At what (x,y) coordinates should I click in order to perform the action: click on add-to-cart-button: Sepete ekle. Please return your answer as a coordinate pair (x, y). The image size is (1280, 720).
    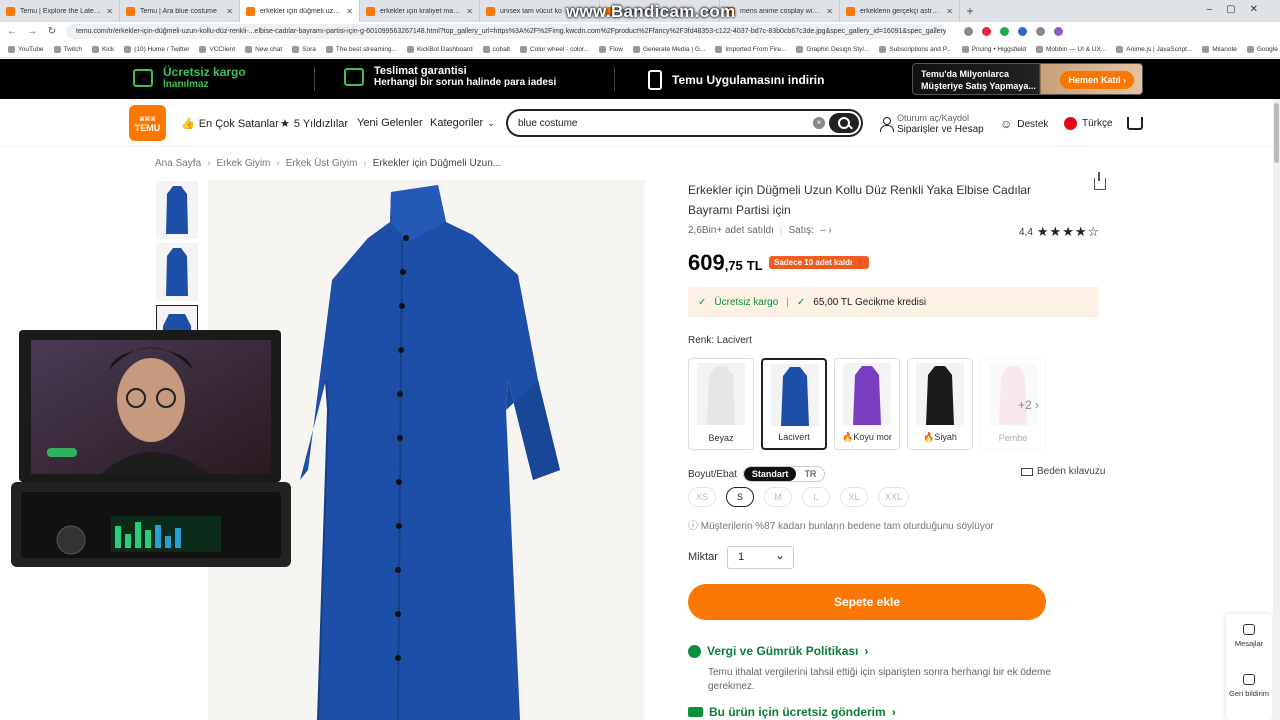
    Looking at the image, I should click on (867, 602).